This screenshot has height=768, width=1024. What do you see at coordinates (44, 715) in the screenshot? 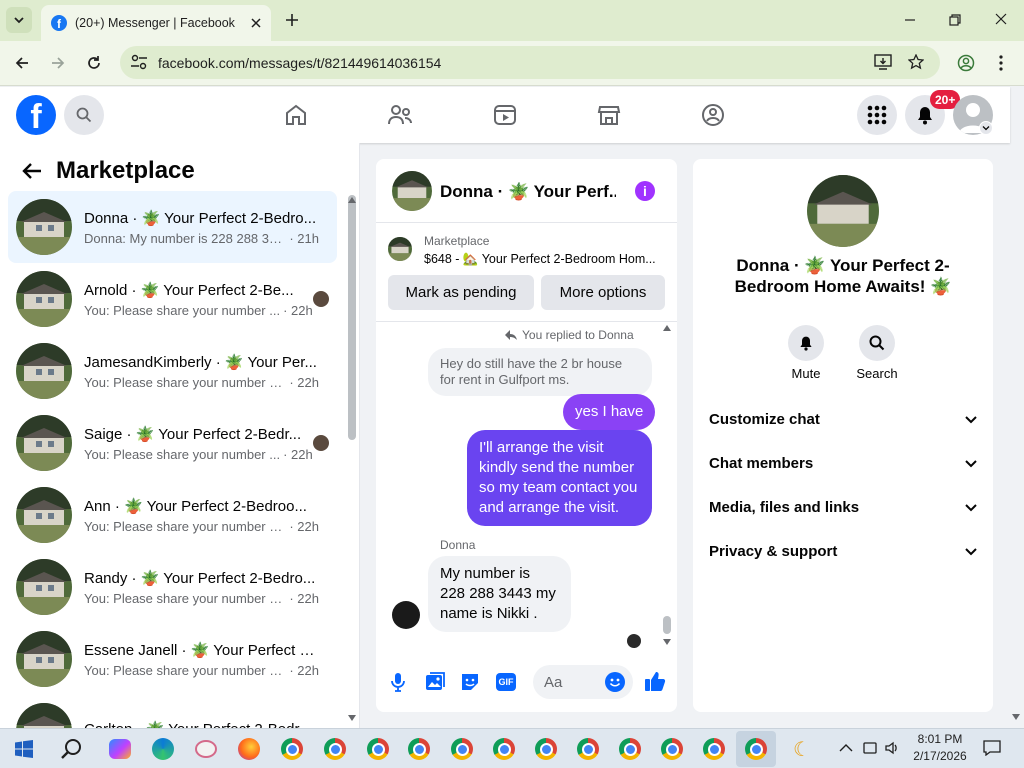
I see `chat-thumbnail` at bounding box center [44, 715].